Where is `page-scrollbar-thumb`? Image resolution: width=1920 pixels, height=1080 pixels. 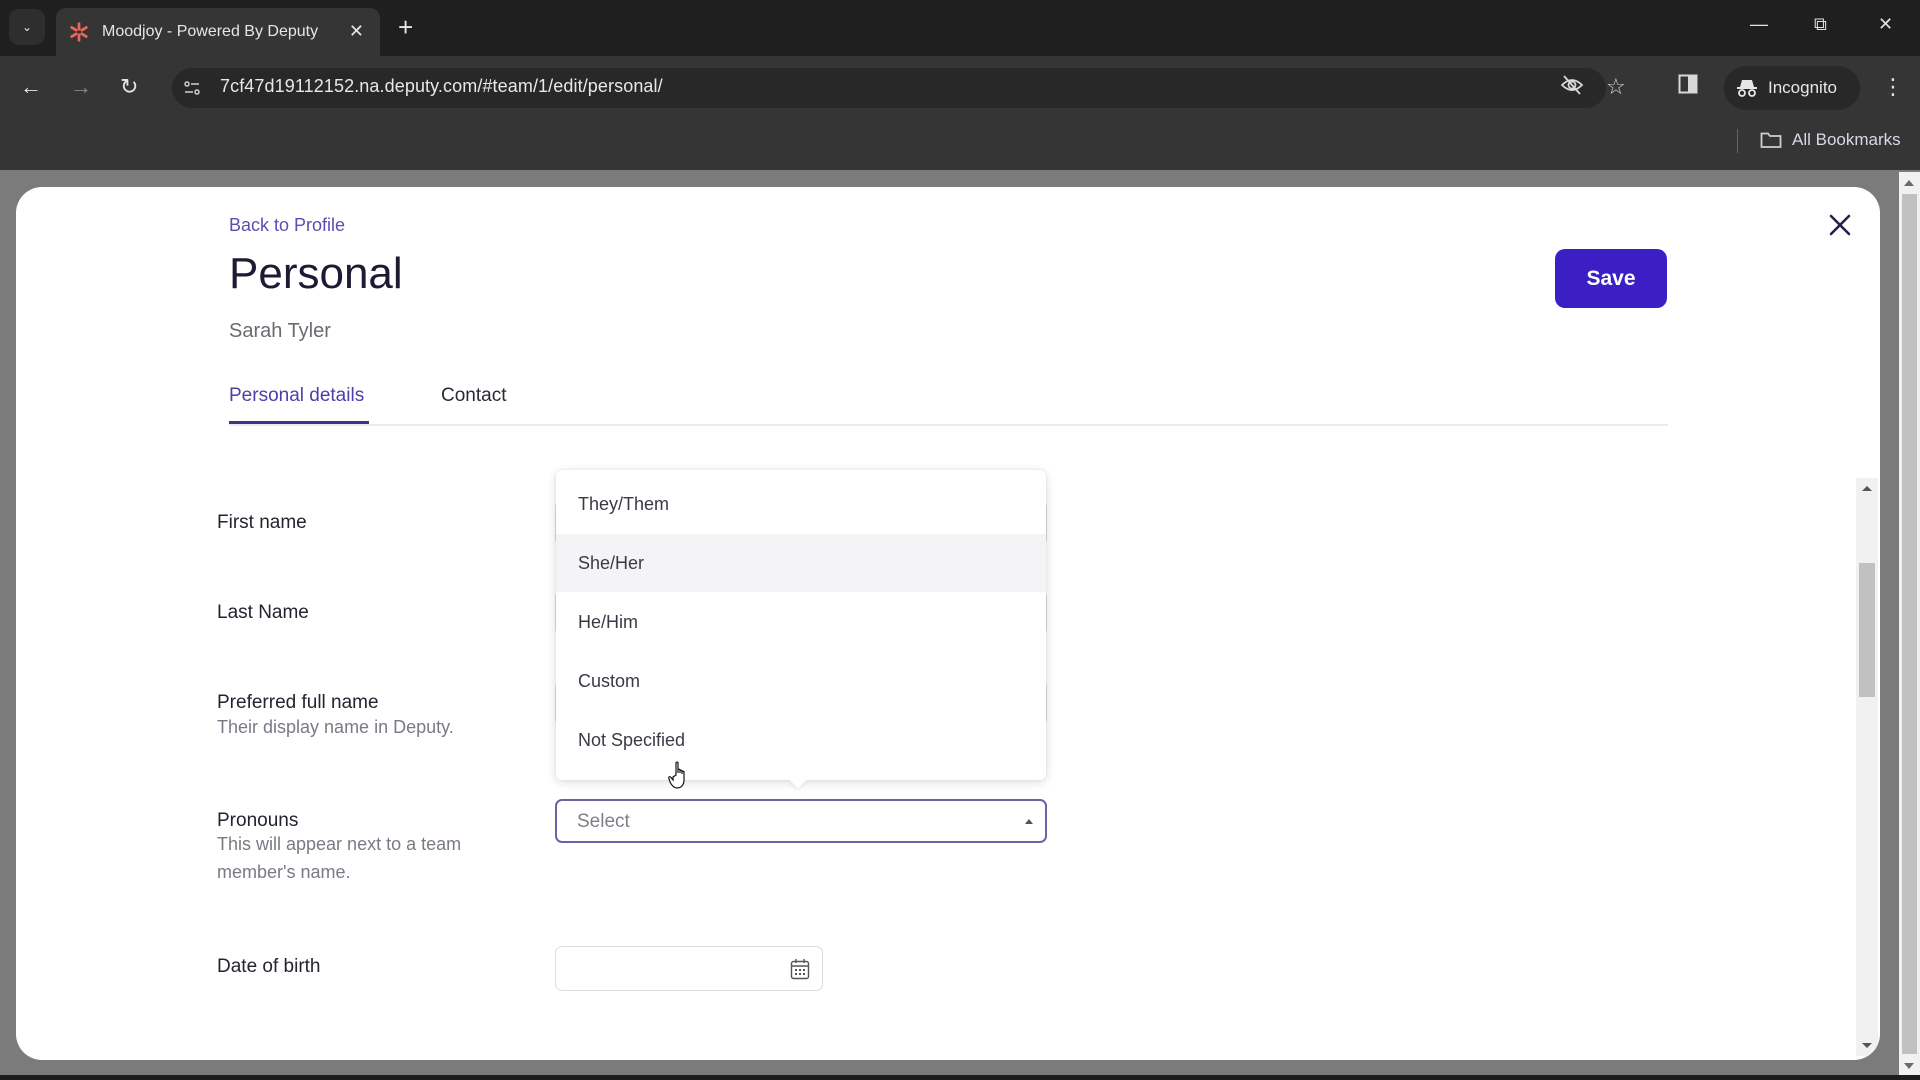
page-scrollbar-thumb is located at coordinates (1909, 624).